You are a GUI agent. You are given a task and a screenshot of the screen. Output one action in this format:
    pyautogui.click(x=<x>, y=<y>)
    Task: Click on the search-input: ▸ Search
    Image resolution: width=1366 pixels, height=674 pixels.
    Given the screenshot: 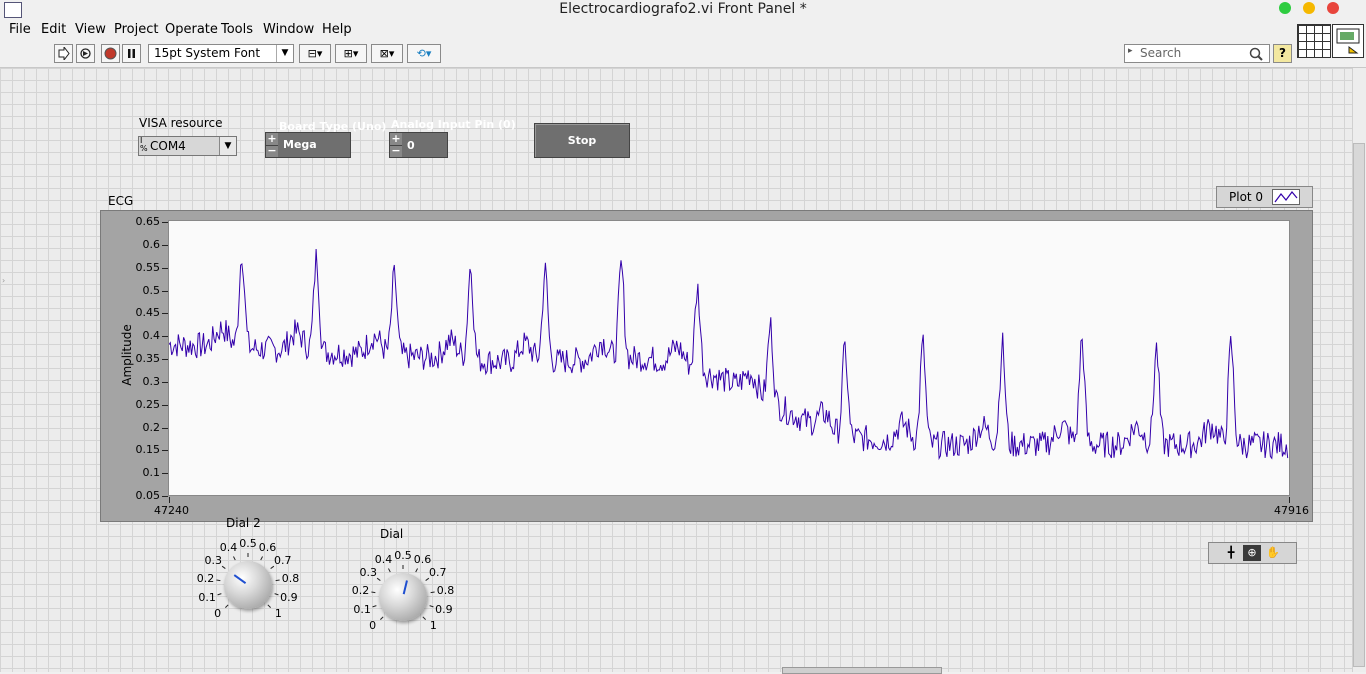 What is the action you would take?
    pyautogui.click(x=1197, y=53)
    